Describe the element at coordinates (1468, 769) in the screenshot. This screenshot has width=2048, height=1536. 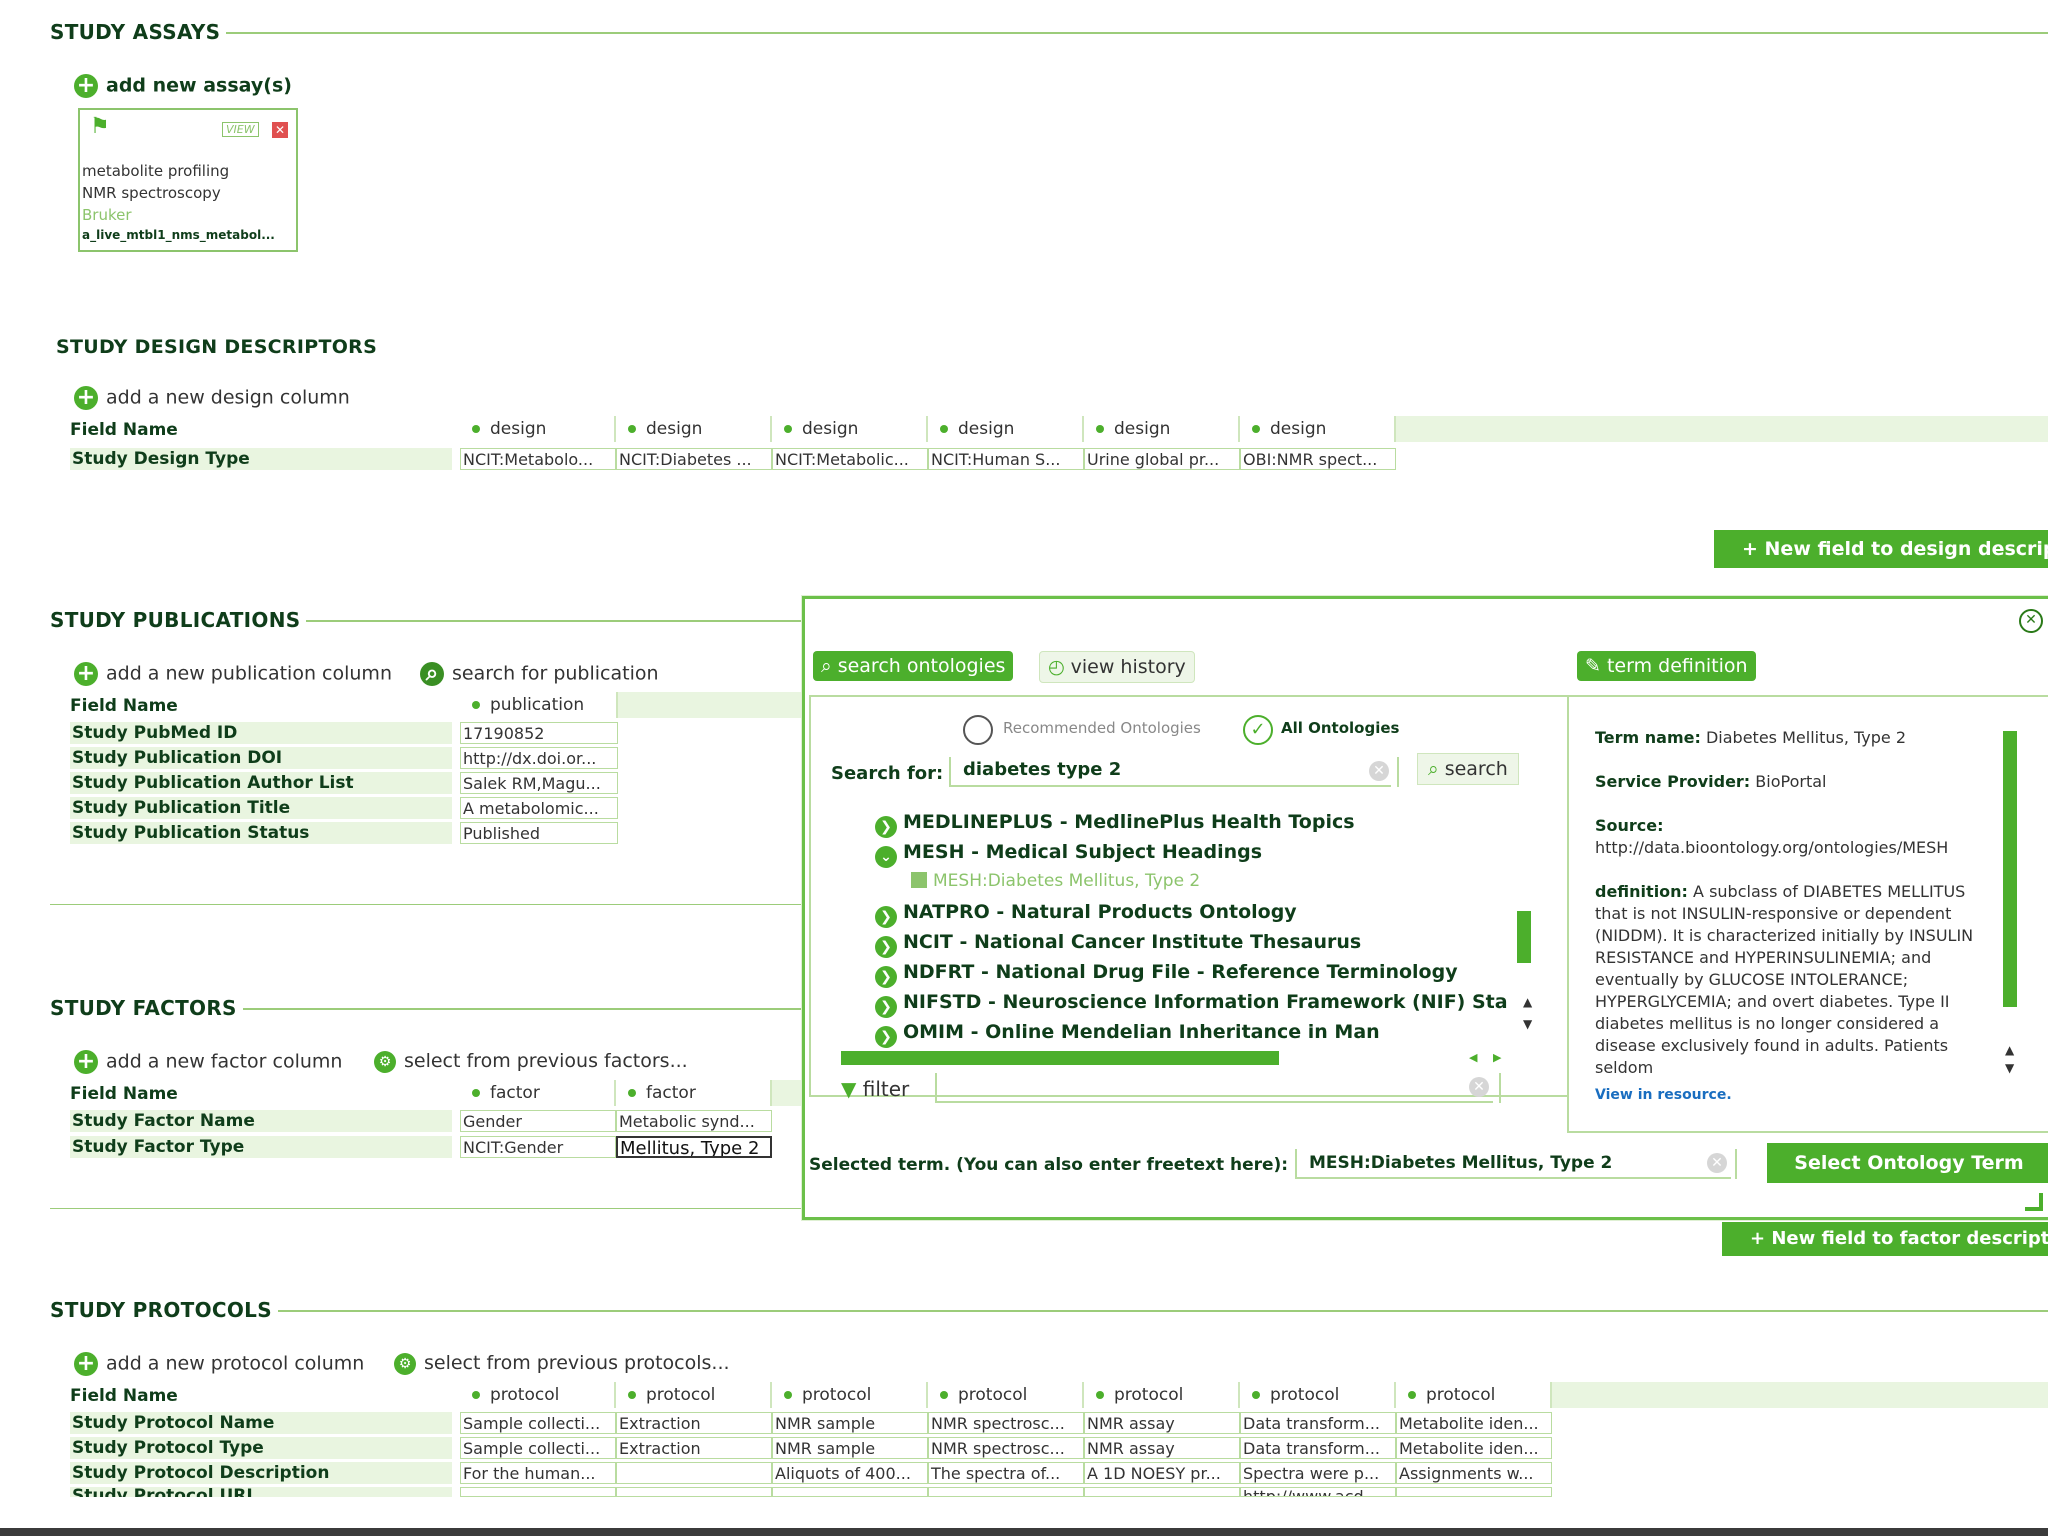
I see `search-button: ⌕ search` at that location.